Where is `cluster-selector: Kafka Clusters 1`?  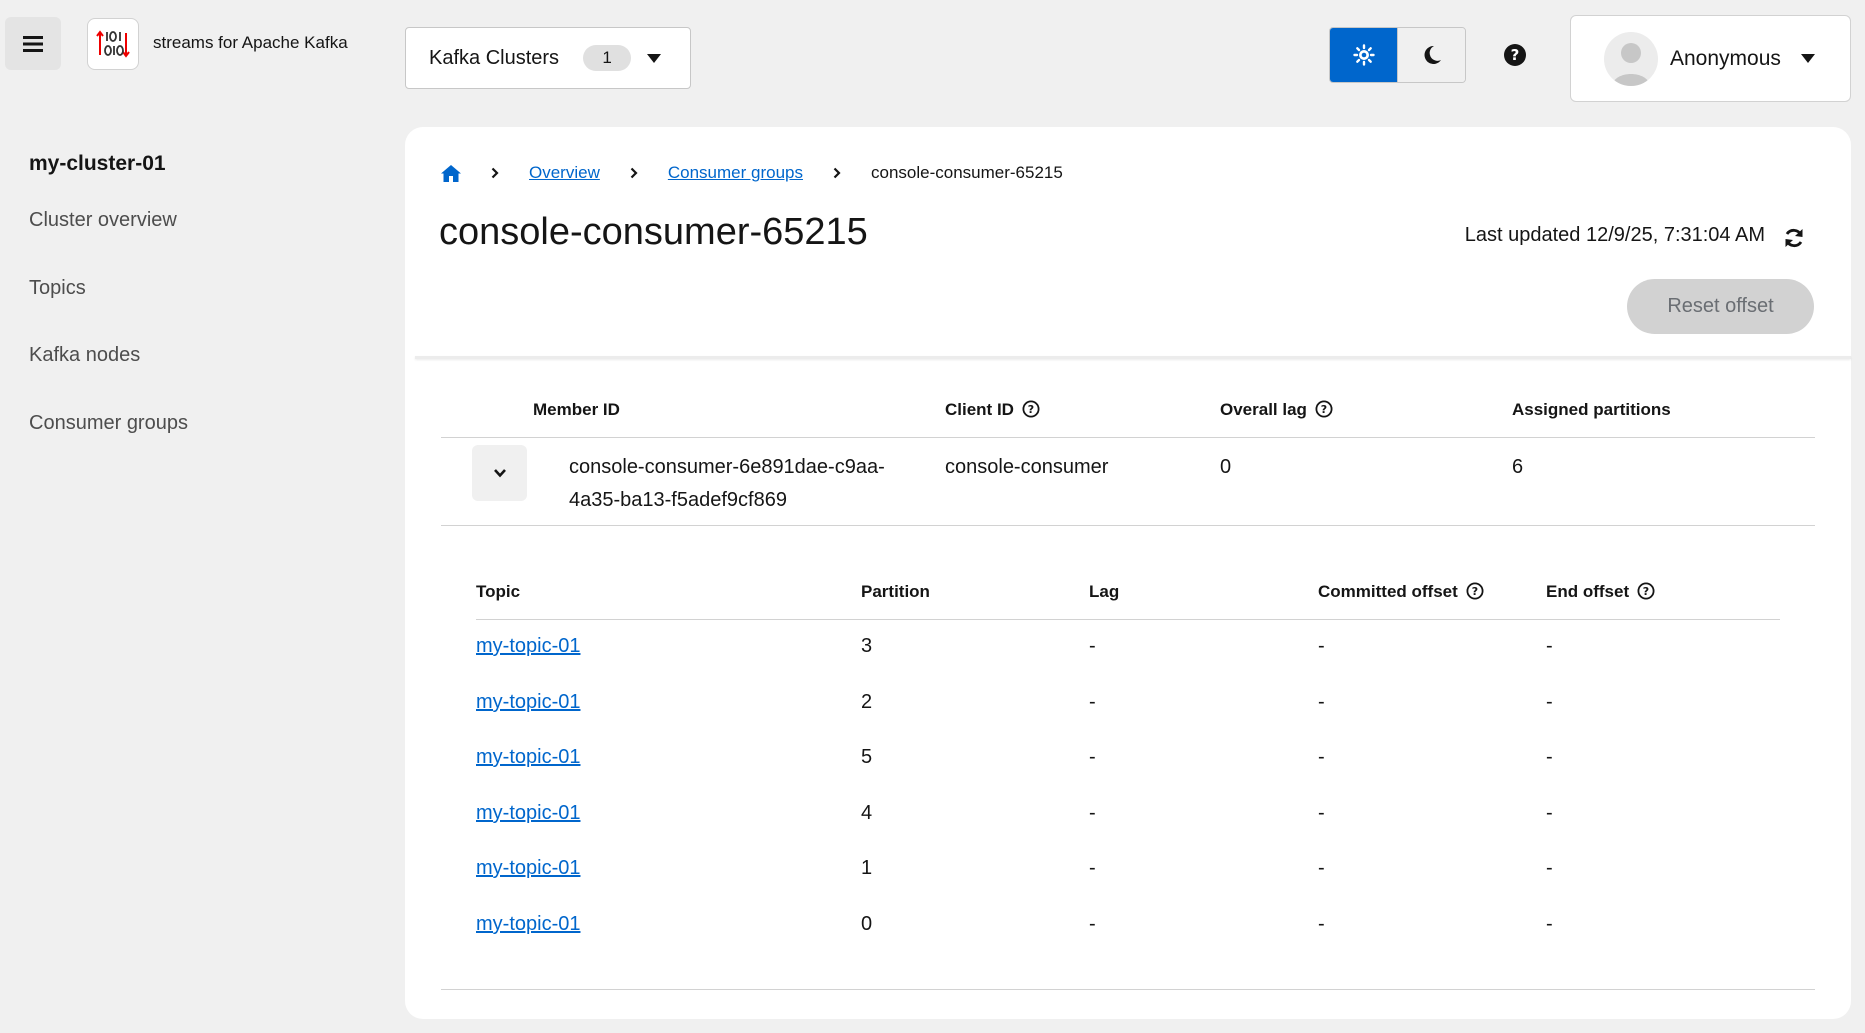 cluster-selector: Kafka Clusters 1 is located at coordinates (548, 58).